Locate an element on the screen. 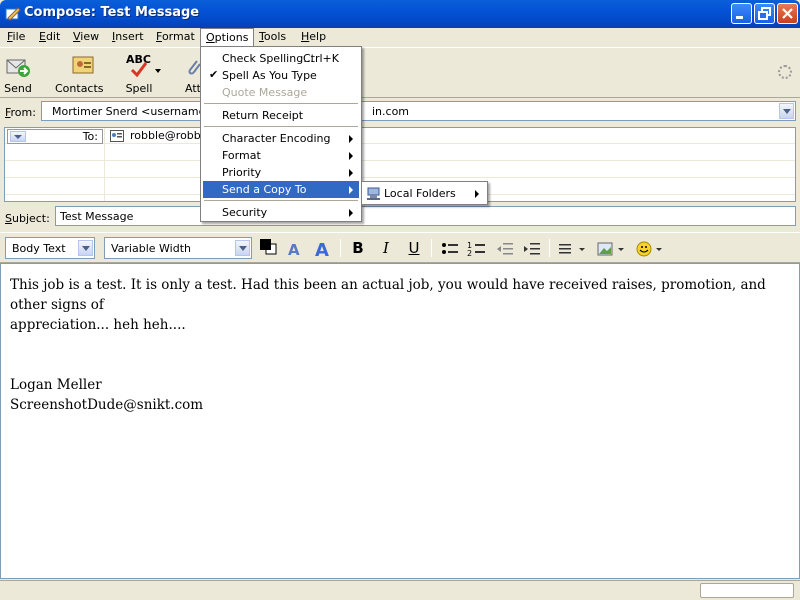 This screenshot has width=800, height=600. menu-security: Security is located at coordinates (281, 212).